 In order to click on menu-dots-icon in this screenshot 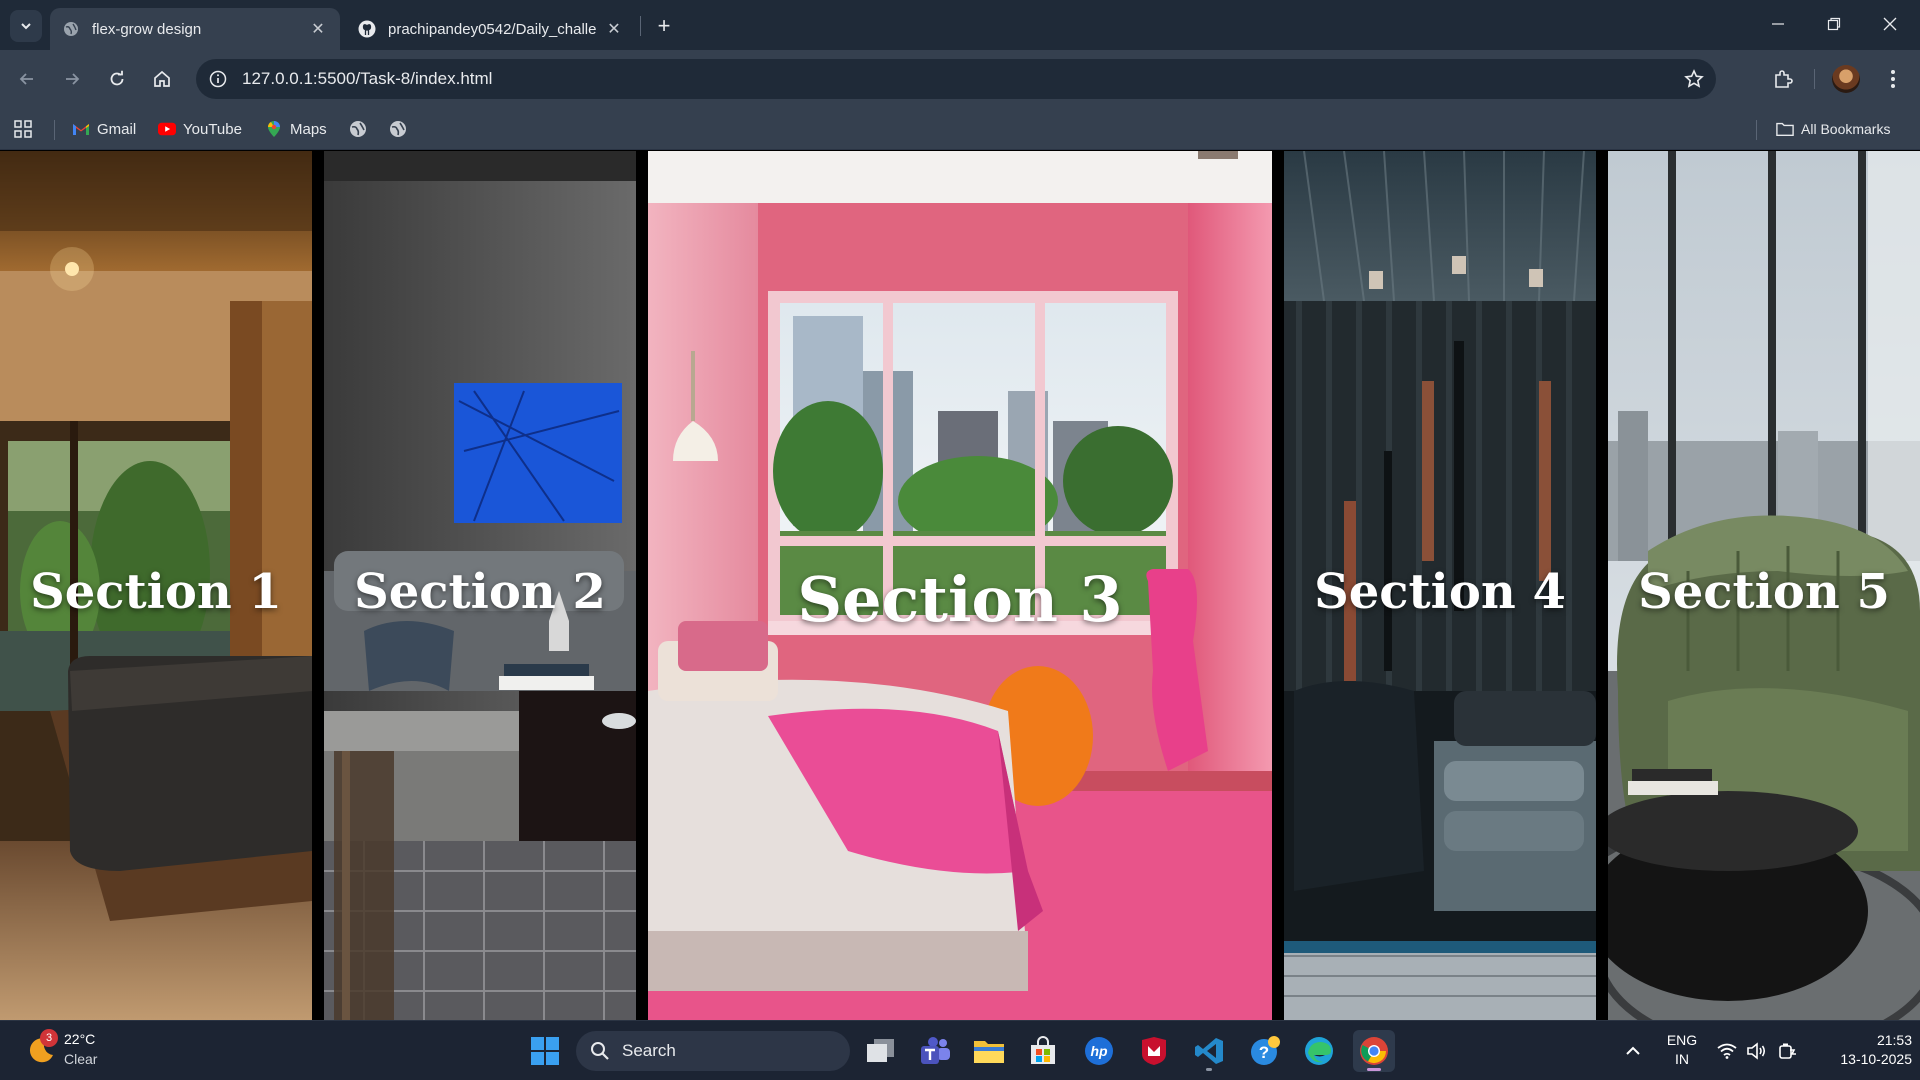, I will do `click(1893, 79)`.